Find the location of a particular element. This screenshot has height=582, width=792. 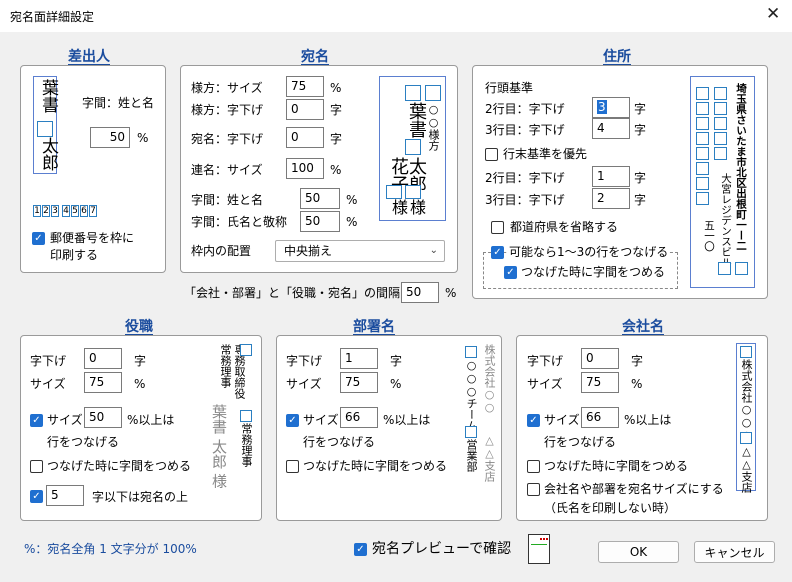

title-under-input: 5 is located at coordinates (65, 495).